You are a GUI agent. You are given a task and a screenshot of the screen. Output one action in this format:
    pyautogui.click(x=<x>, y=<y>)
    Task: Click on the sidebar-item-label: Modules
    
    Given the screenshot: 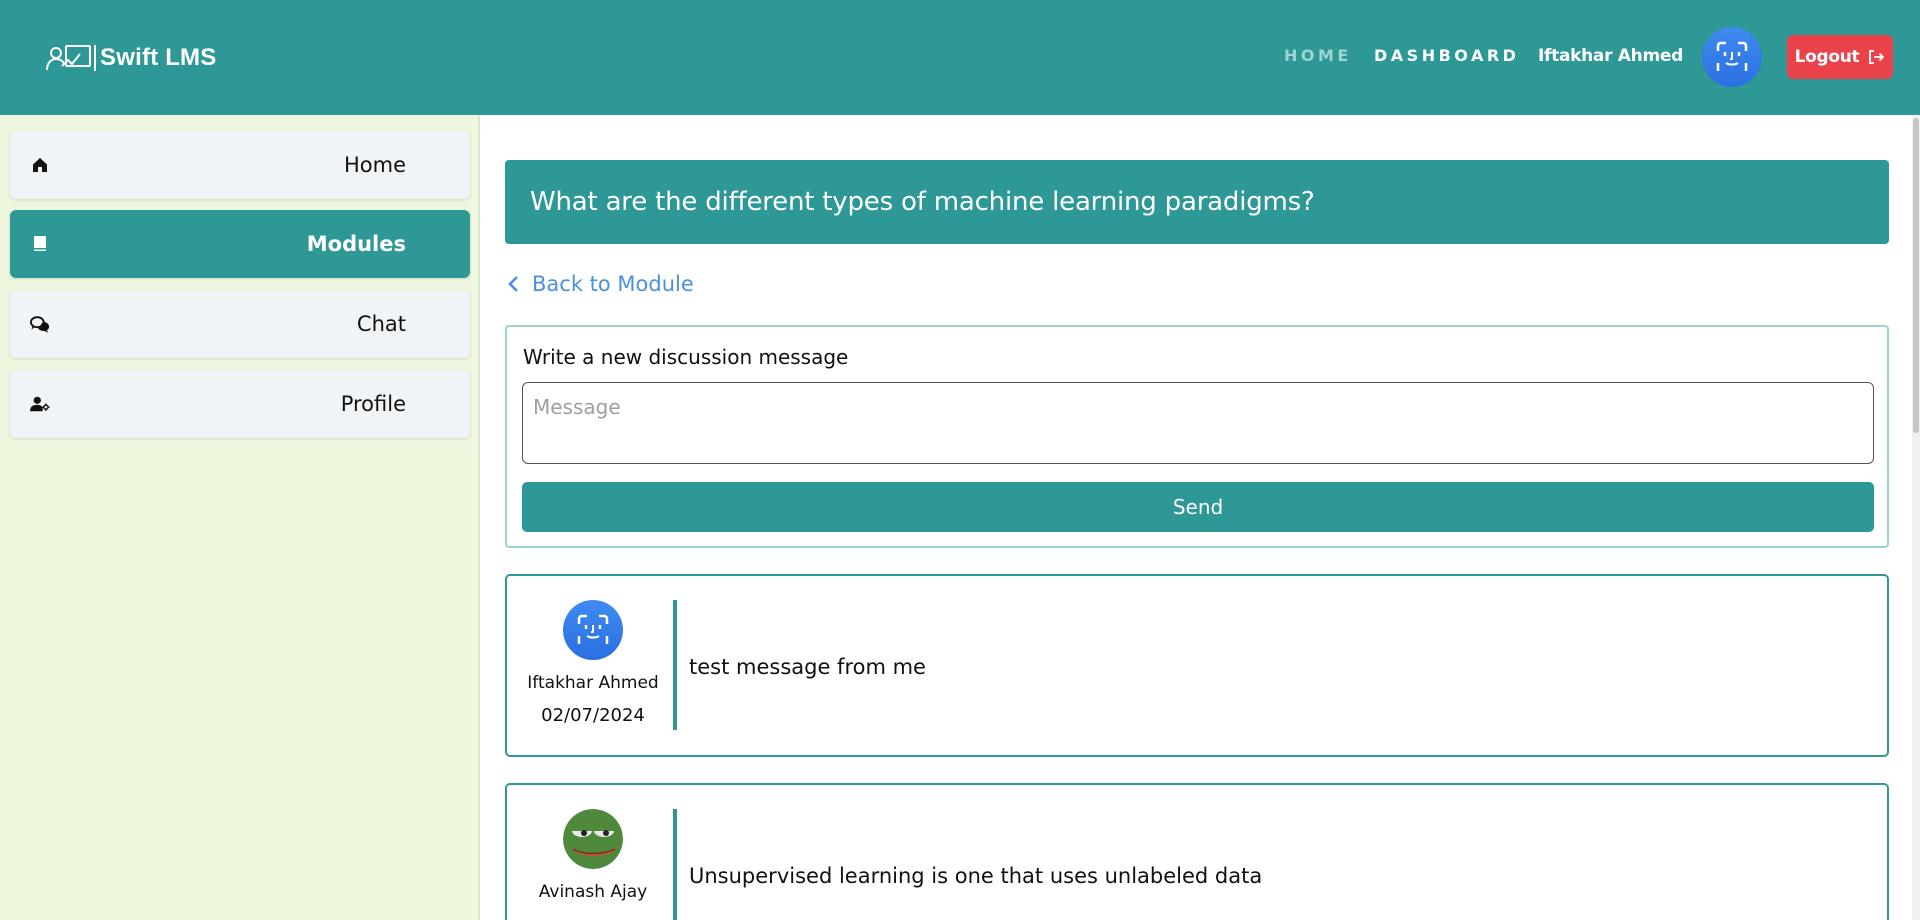 What is the action you would take?
    pyautogui.click(x=356, y=244)
    